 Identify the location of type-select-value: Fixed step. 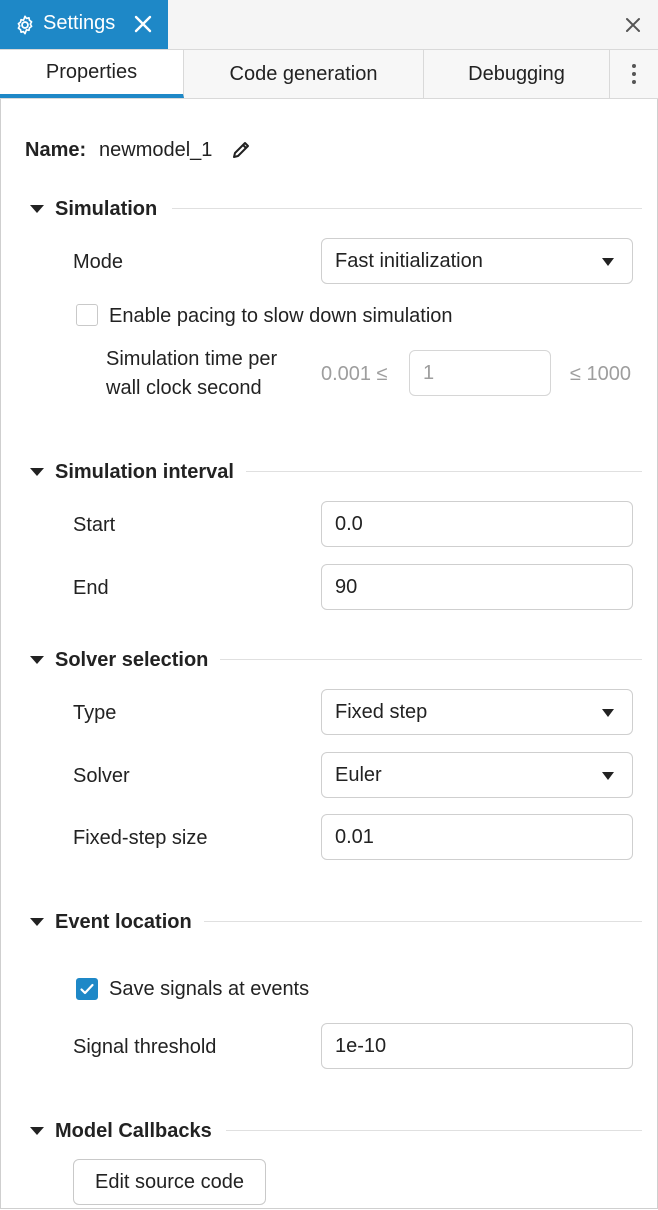
(381, 711).